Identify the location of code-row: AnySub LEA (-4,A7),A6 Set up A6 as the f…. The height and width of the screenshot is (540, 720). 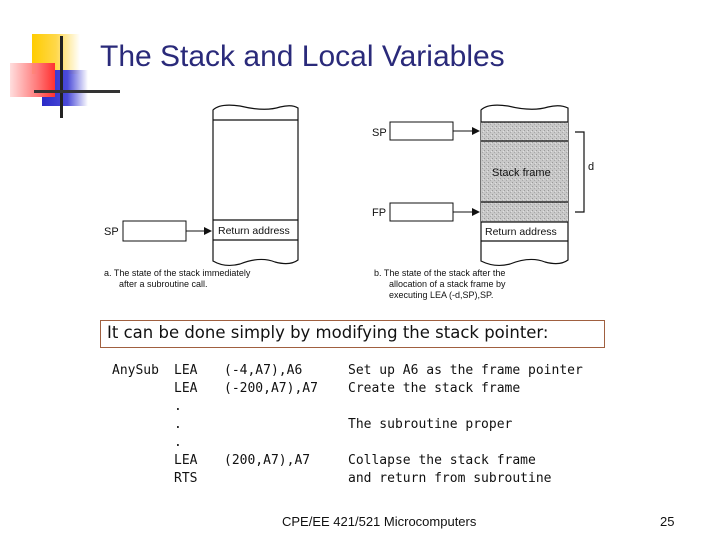
(347, 371).